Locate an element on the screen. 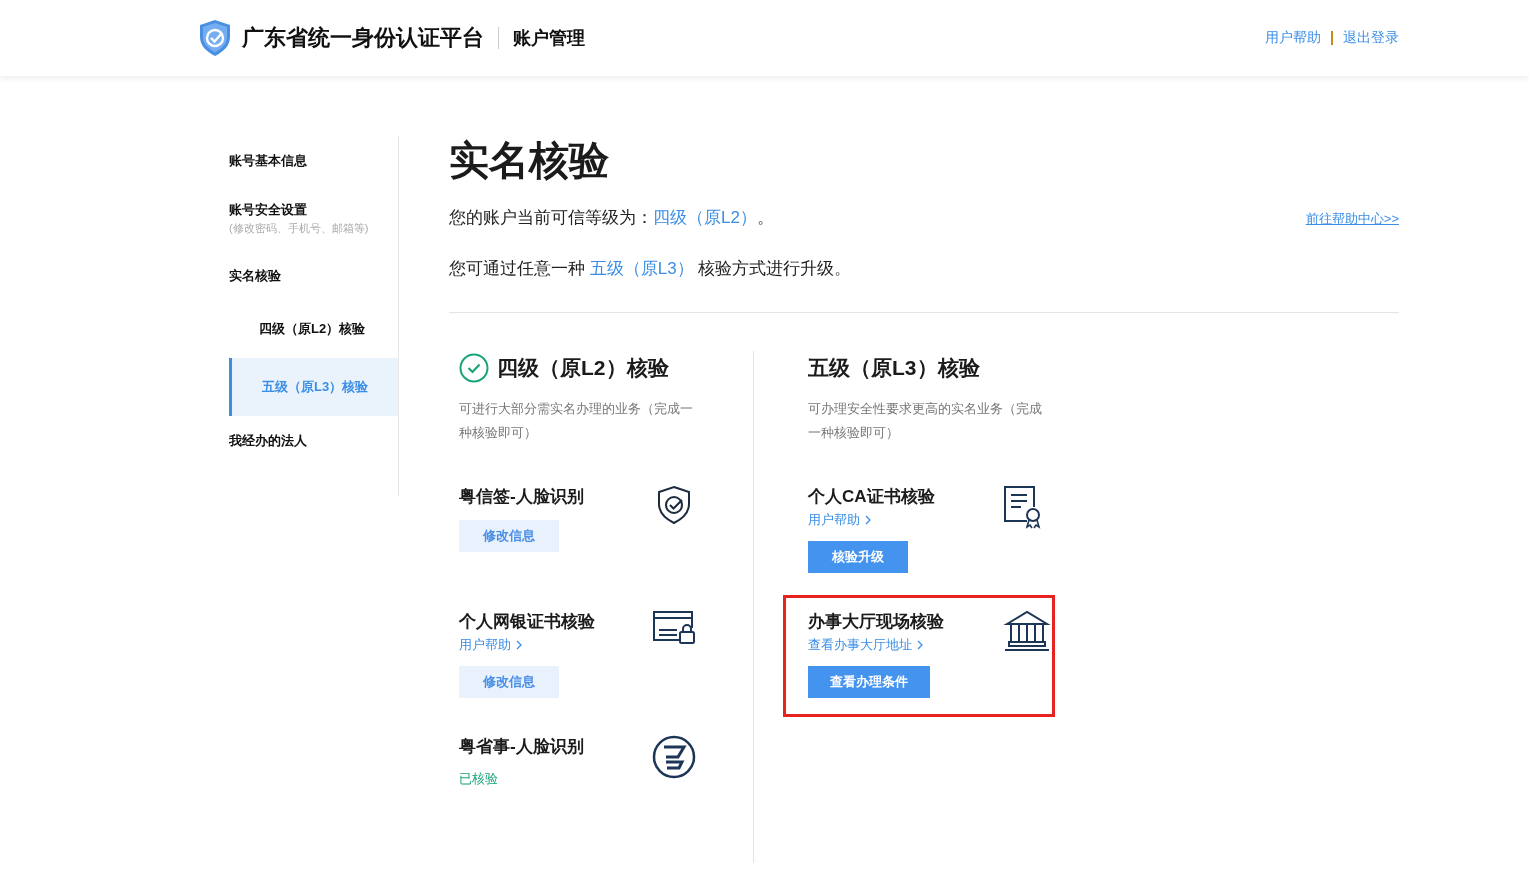 This screenshot has height=877, width=1529. method-title: 粤省事-人脸识别 is located at coordinates (521, 747).